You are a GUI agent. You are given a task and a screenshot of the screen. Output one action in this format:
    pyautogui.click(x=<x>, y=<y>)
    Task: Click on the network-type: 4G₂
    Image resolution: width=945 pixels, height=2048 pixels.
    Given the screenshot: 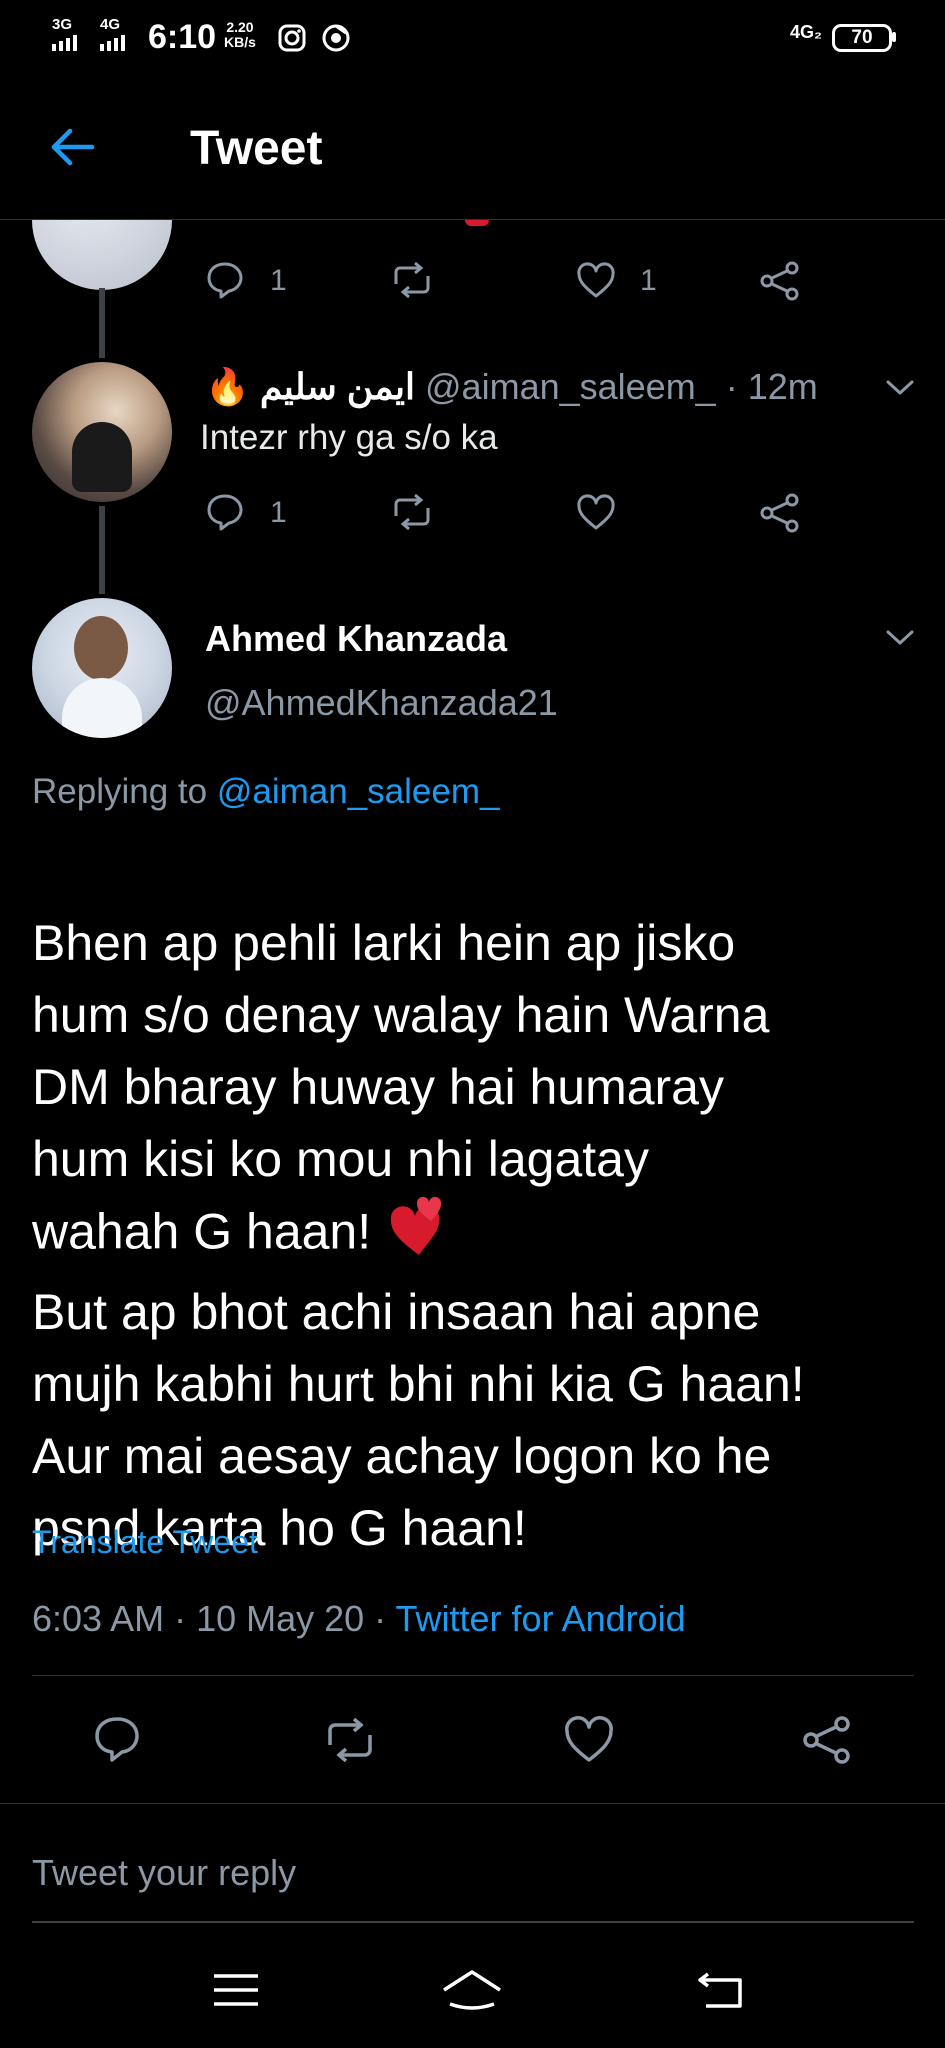 What is the action you would take?
    pyautogui.click(x=806, y=32)
    